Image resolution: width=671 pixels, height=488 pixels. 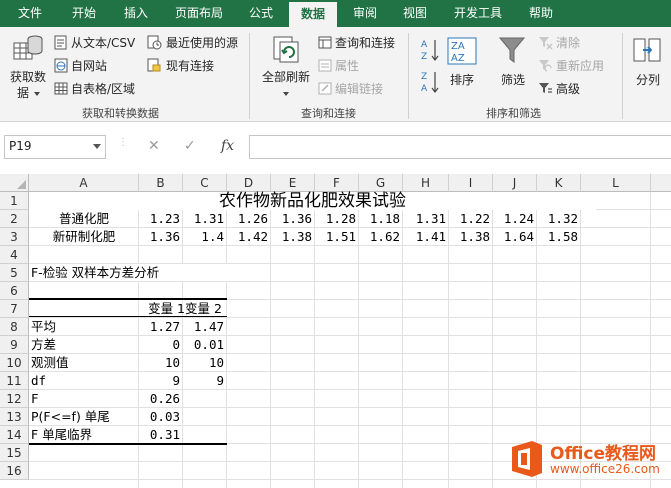 What do you see at coordinates (14, 471) in the screenshot?
I see `row-header-16: 16` at bounding box center [14, 471].